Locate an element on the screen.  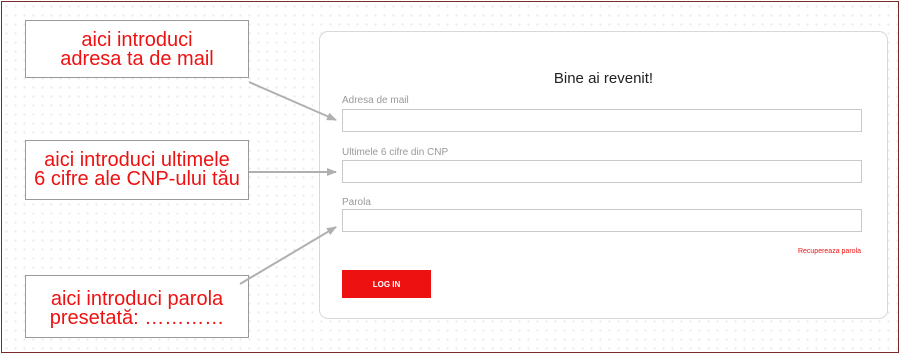
password-label: Parola is located at coordinates (356, 202).